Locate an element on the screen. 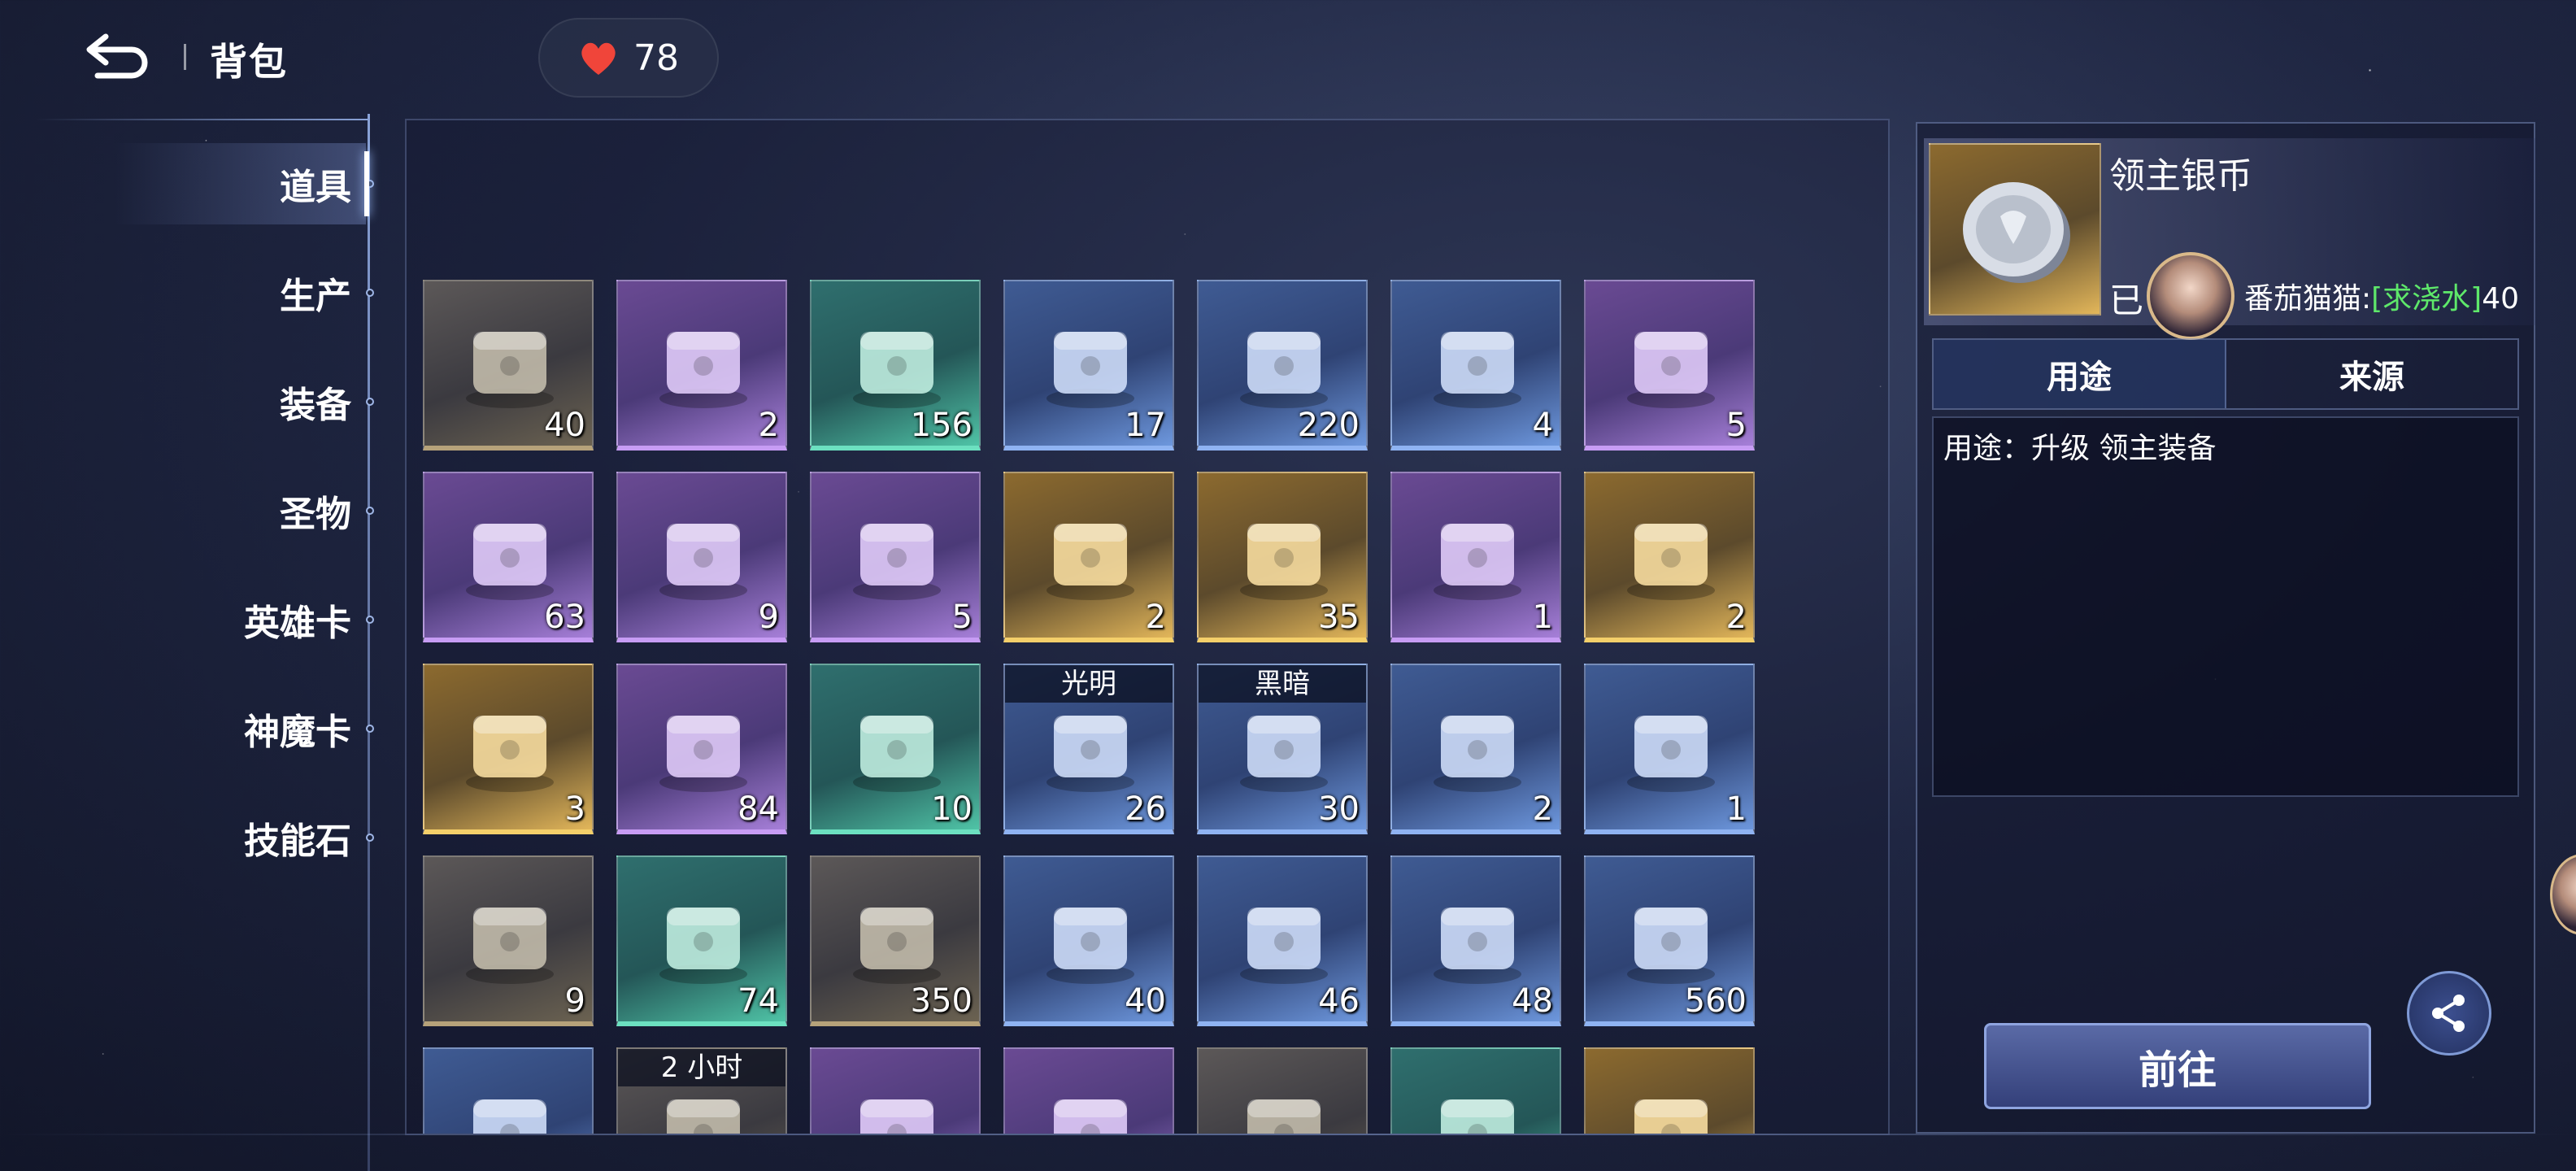  inventory-item: 光明 26 is located at coordinates (1088, 749).